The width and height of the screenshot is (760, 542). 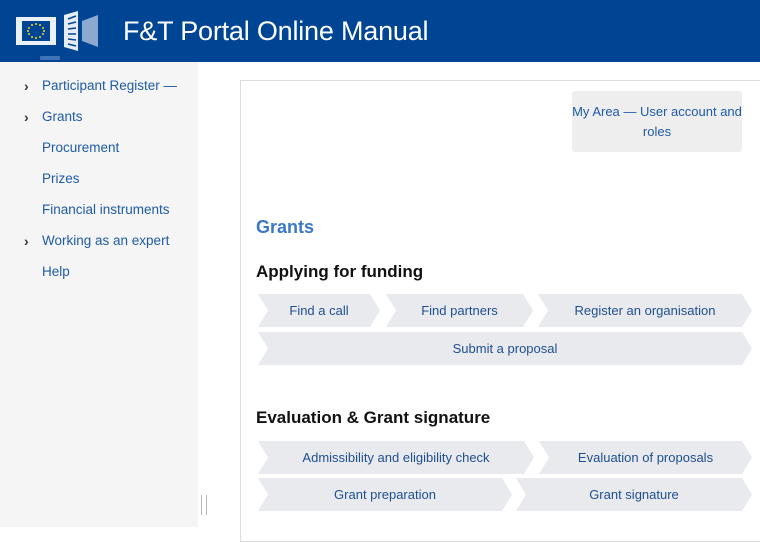 I want to click on step-evaluation-of-proposals: Evaluation of proposals, so click(x=645, y=457).